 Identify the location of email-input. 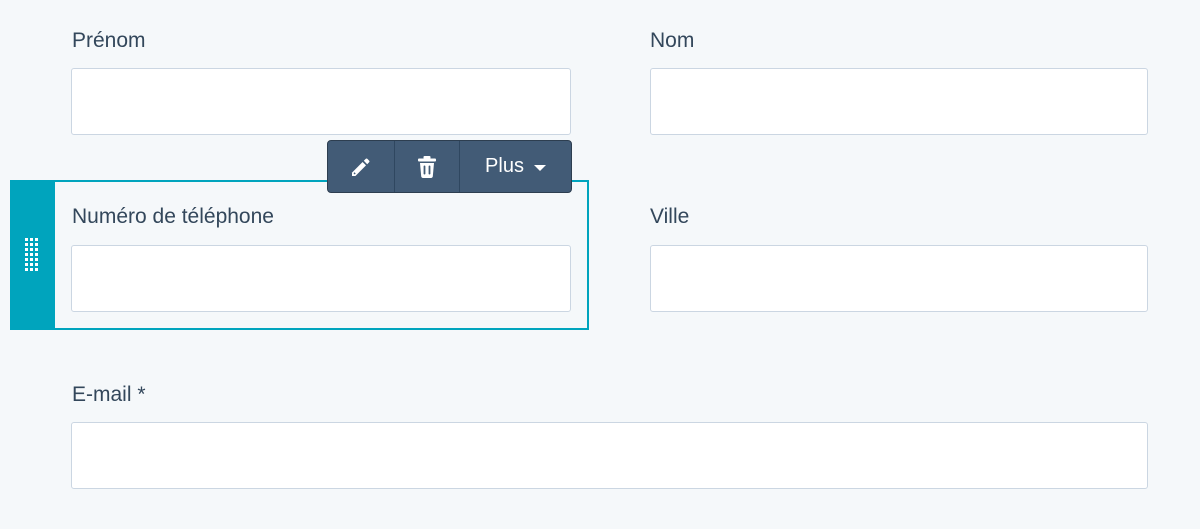
(609, 455).